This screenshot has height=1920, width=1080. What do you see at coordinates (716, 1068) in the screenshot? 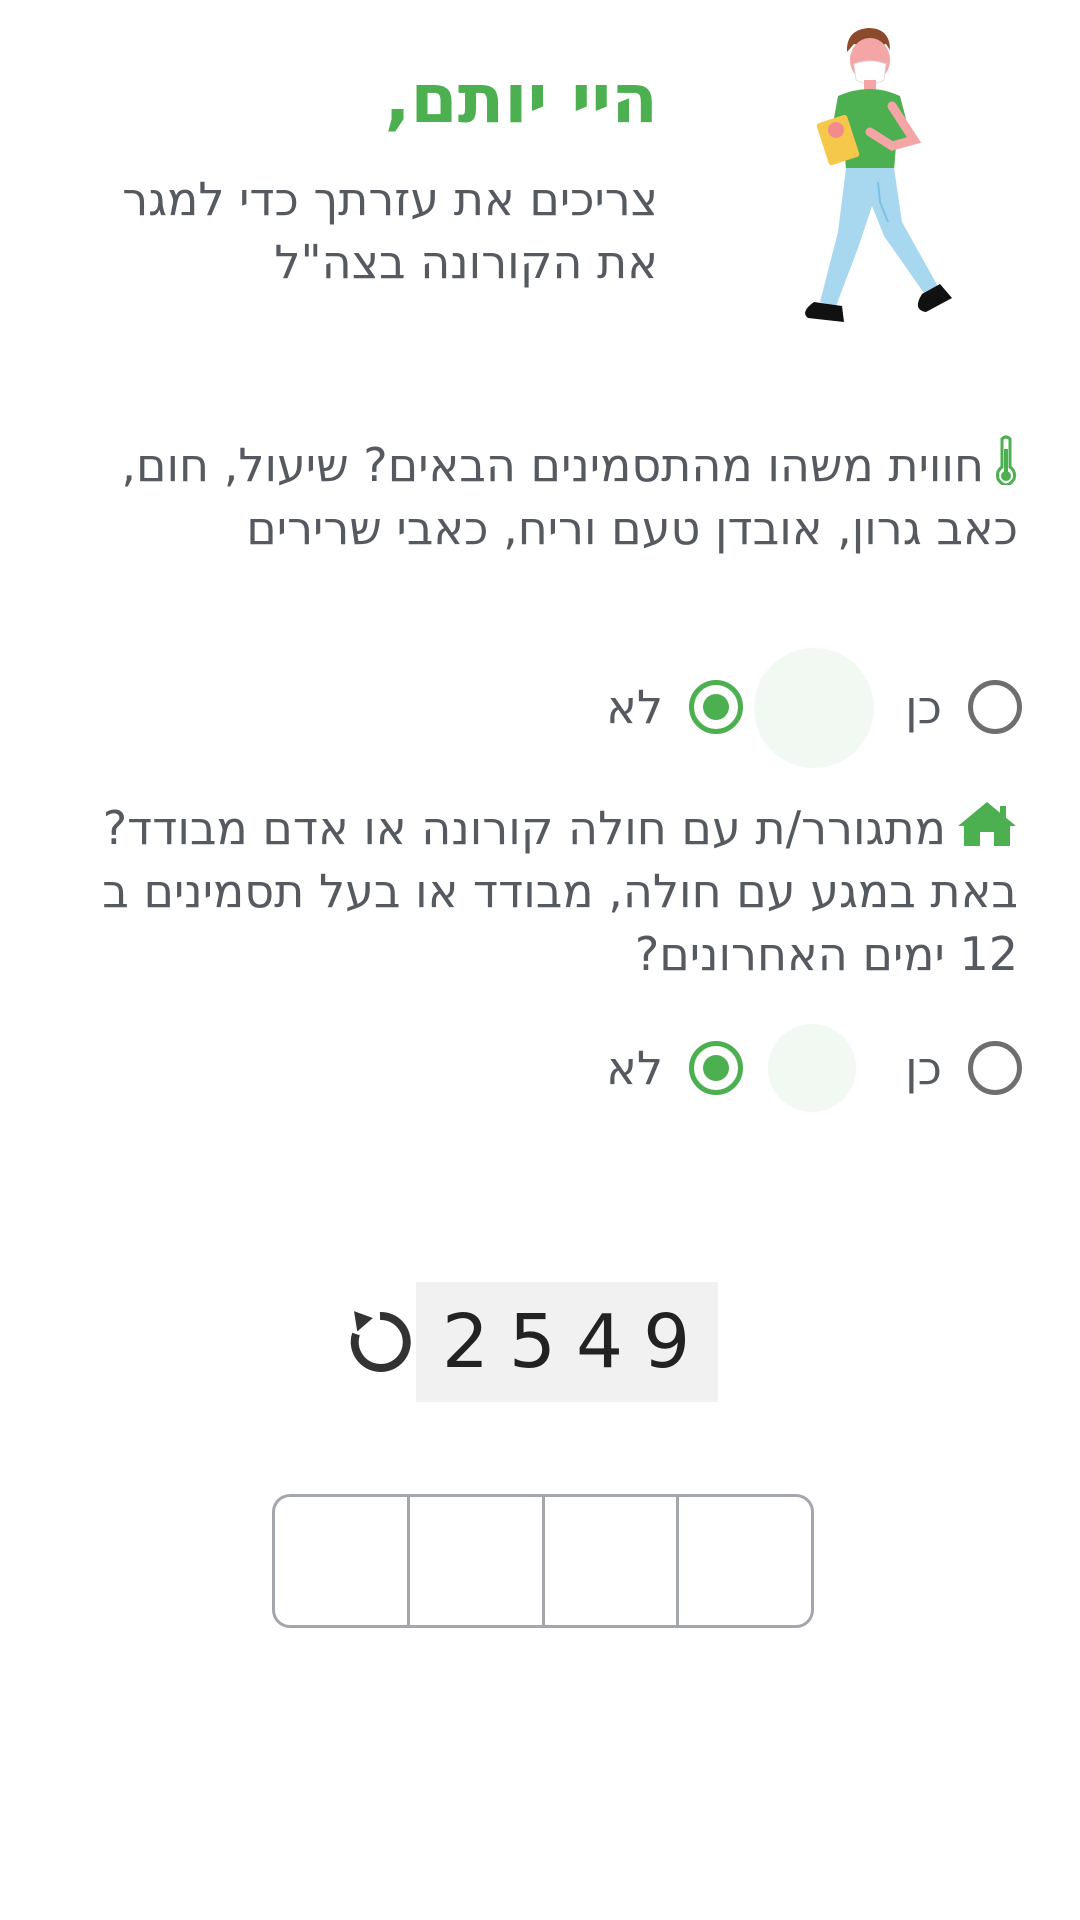
I see `q2-radio-no` at bounding box center [716, 1068].